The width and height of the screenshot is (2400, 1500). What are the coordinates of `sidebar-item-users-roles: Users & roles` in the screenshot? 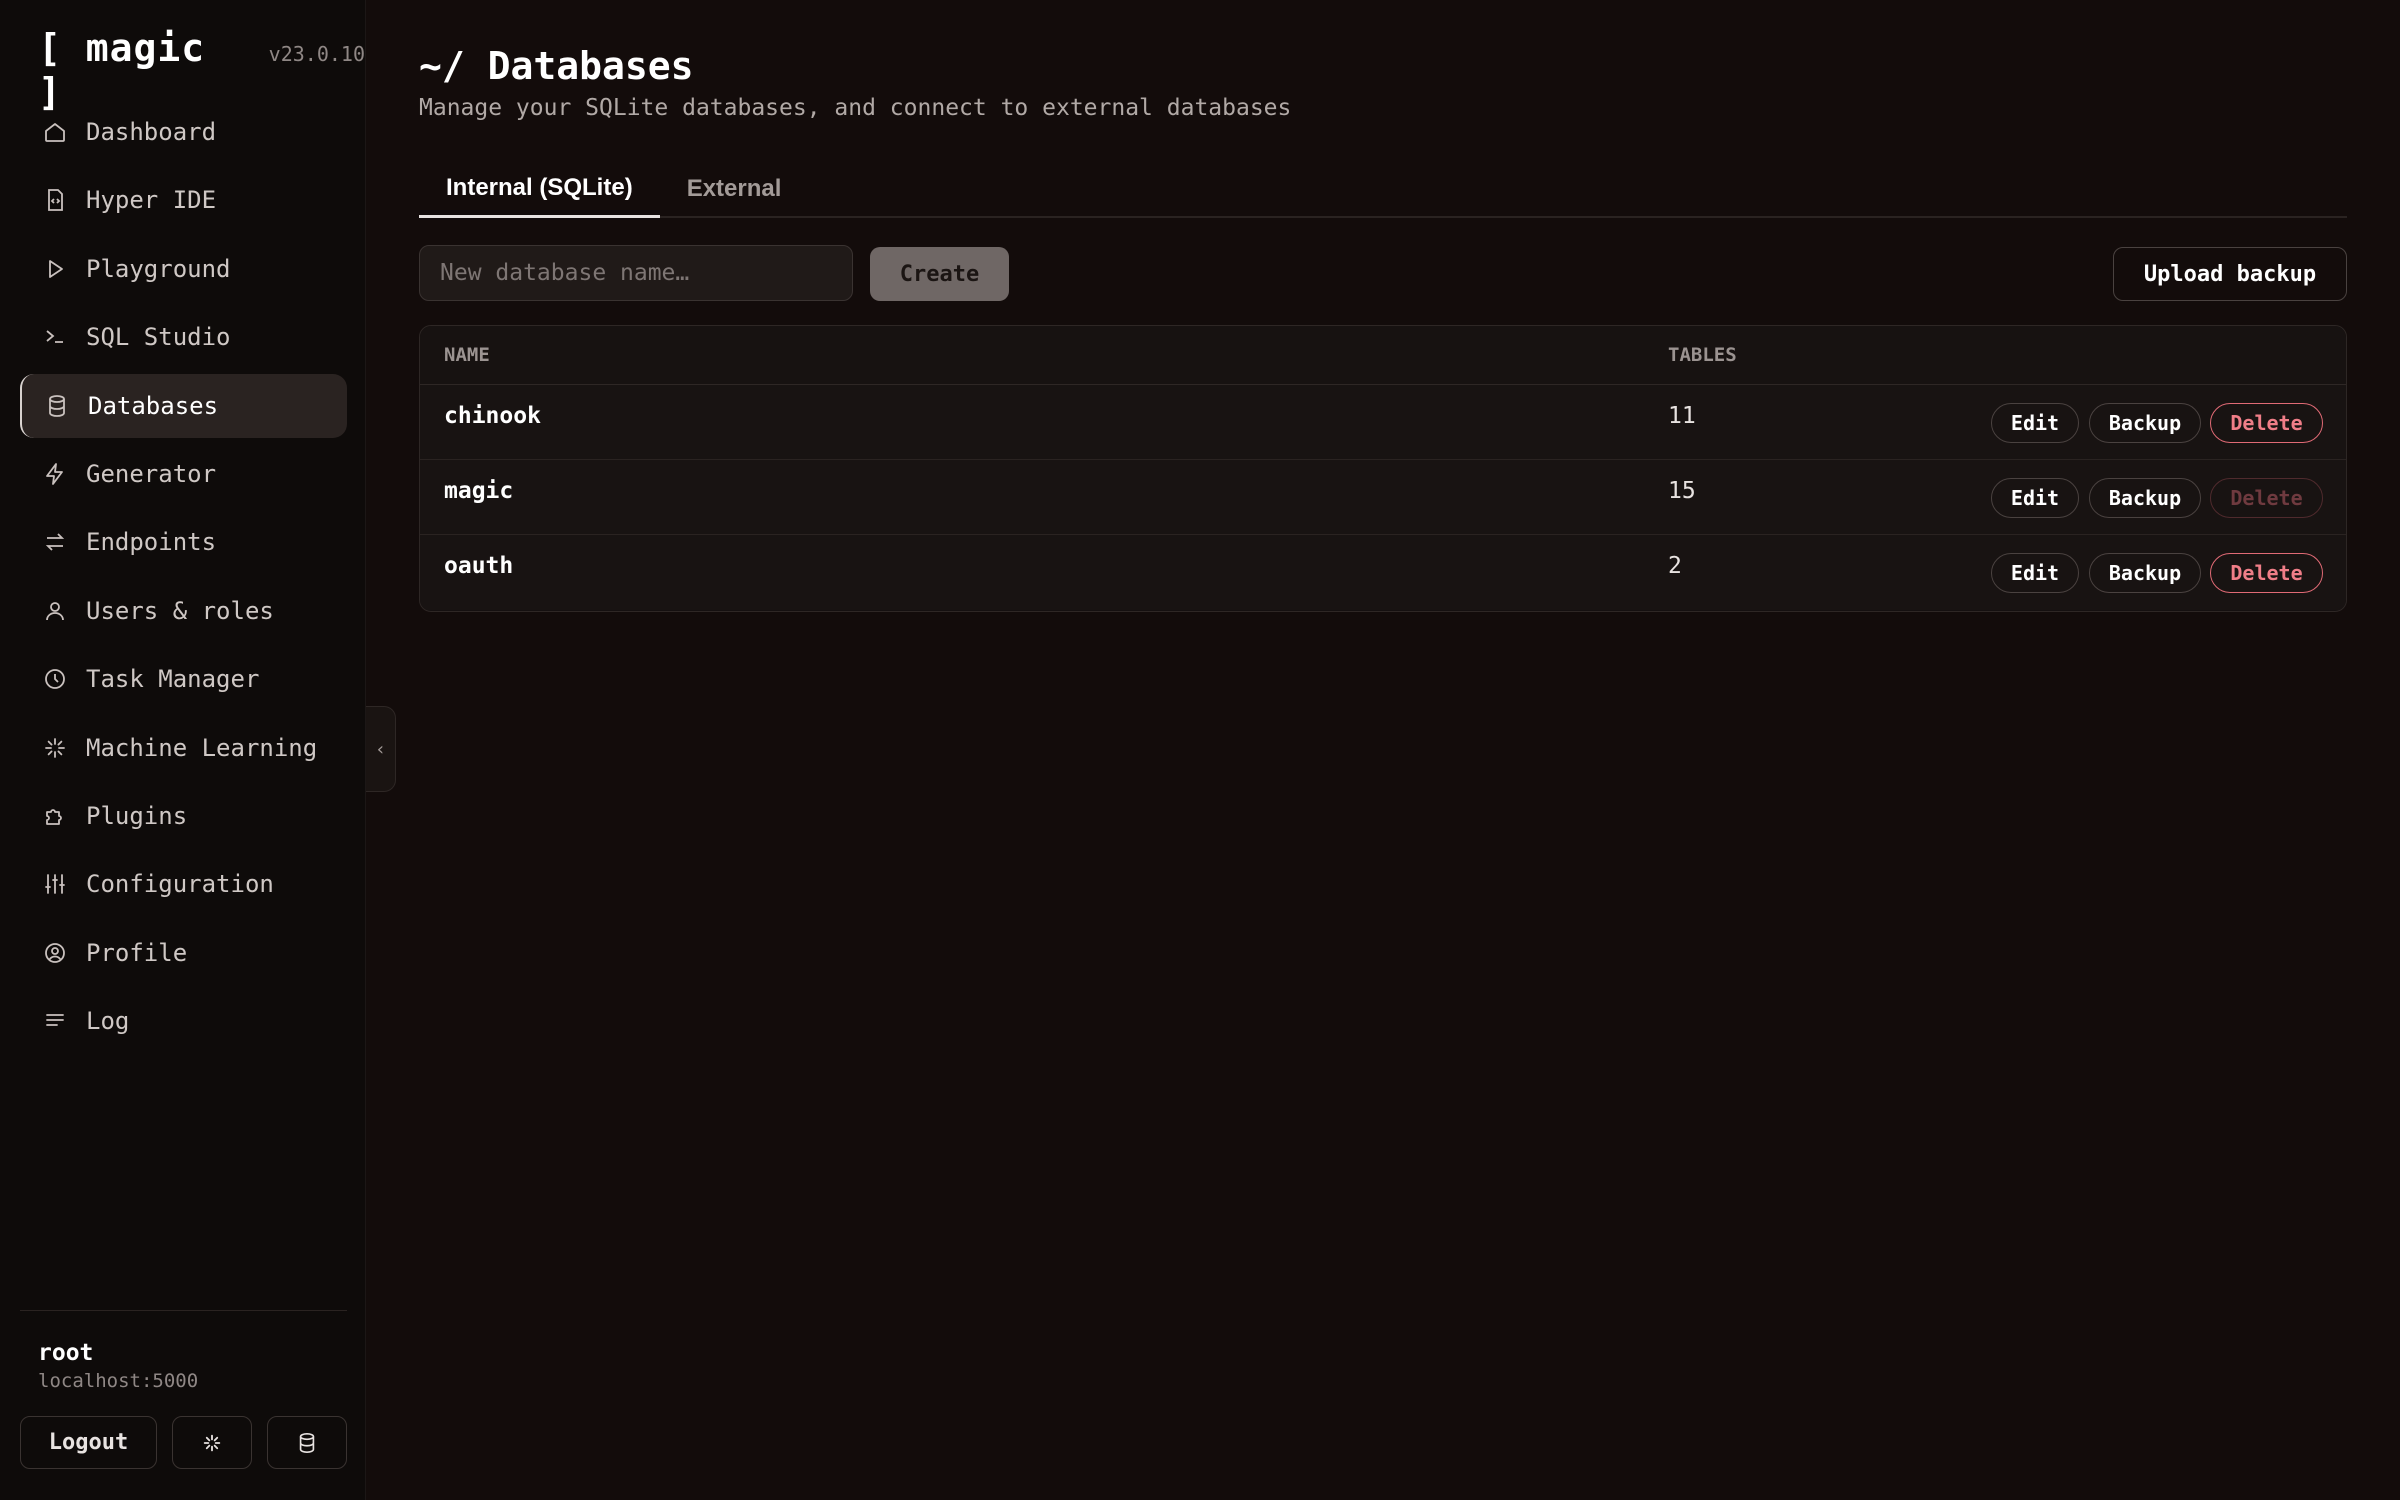 It's located at (183, 611).